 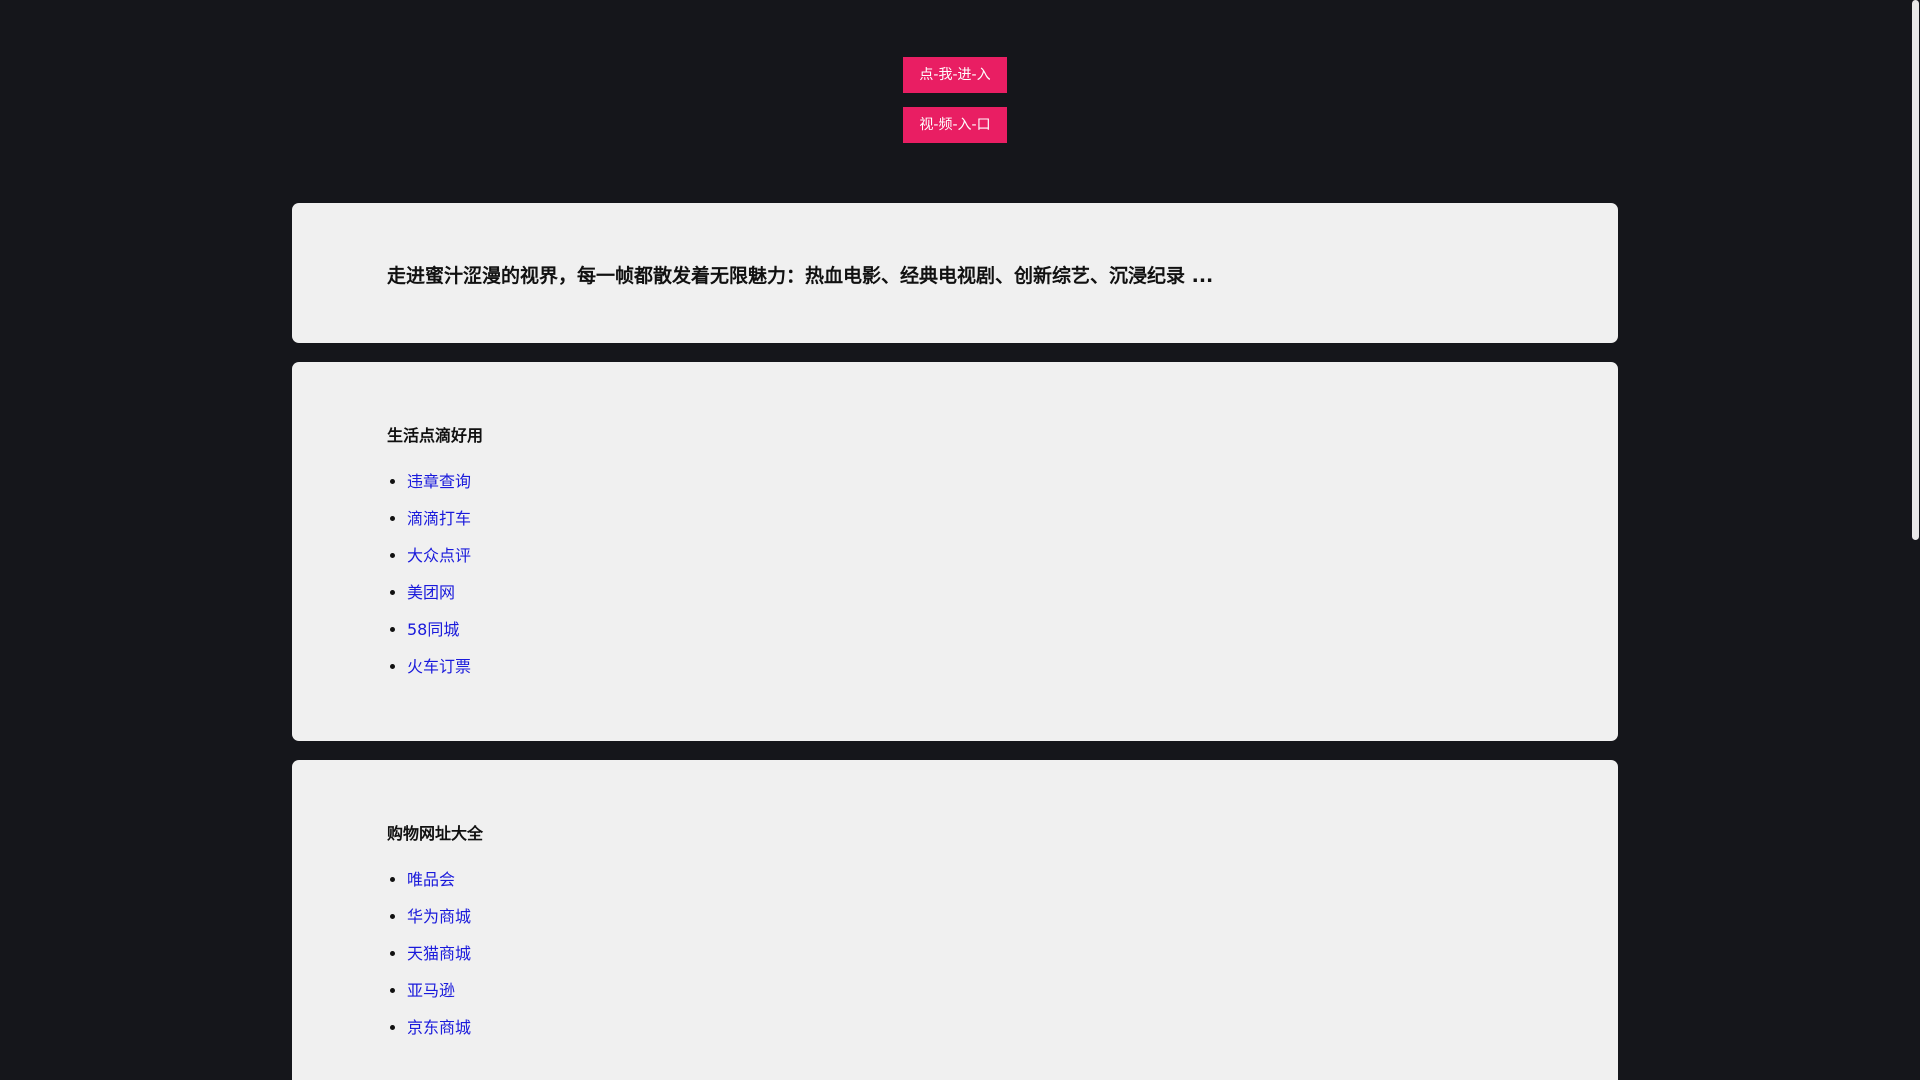 I want to click on list-item: 大众点评, so click(x=439, y=560).